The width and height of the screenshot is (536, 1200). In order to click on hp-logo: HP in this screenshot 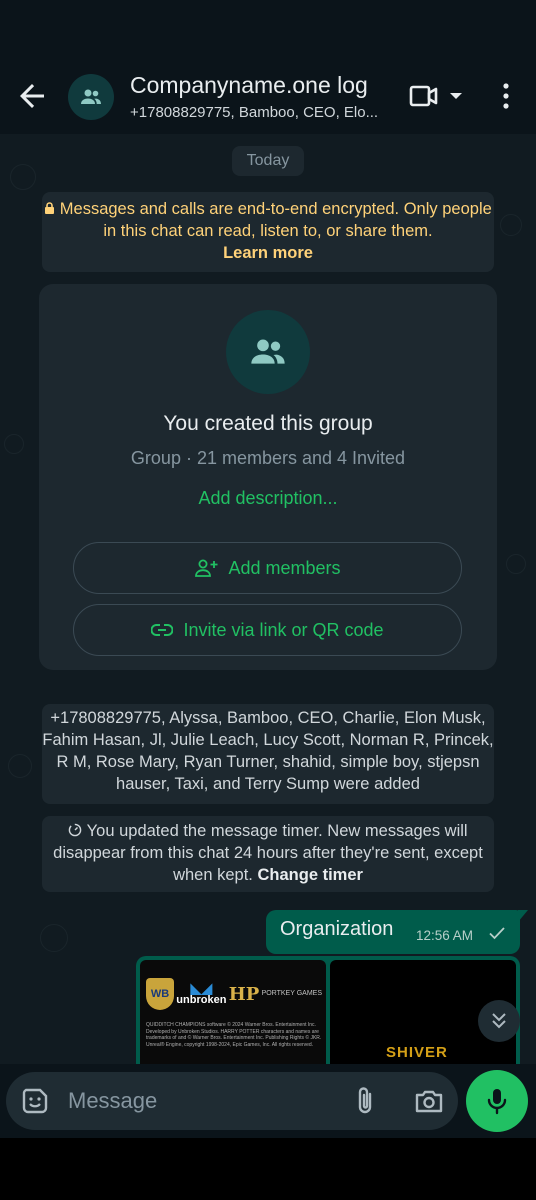, I will do `click(244, 994)`.